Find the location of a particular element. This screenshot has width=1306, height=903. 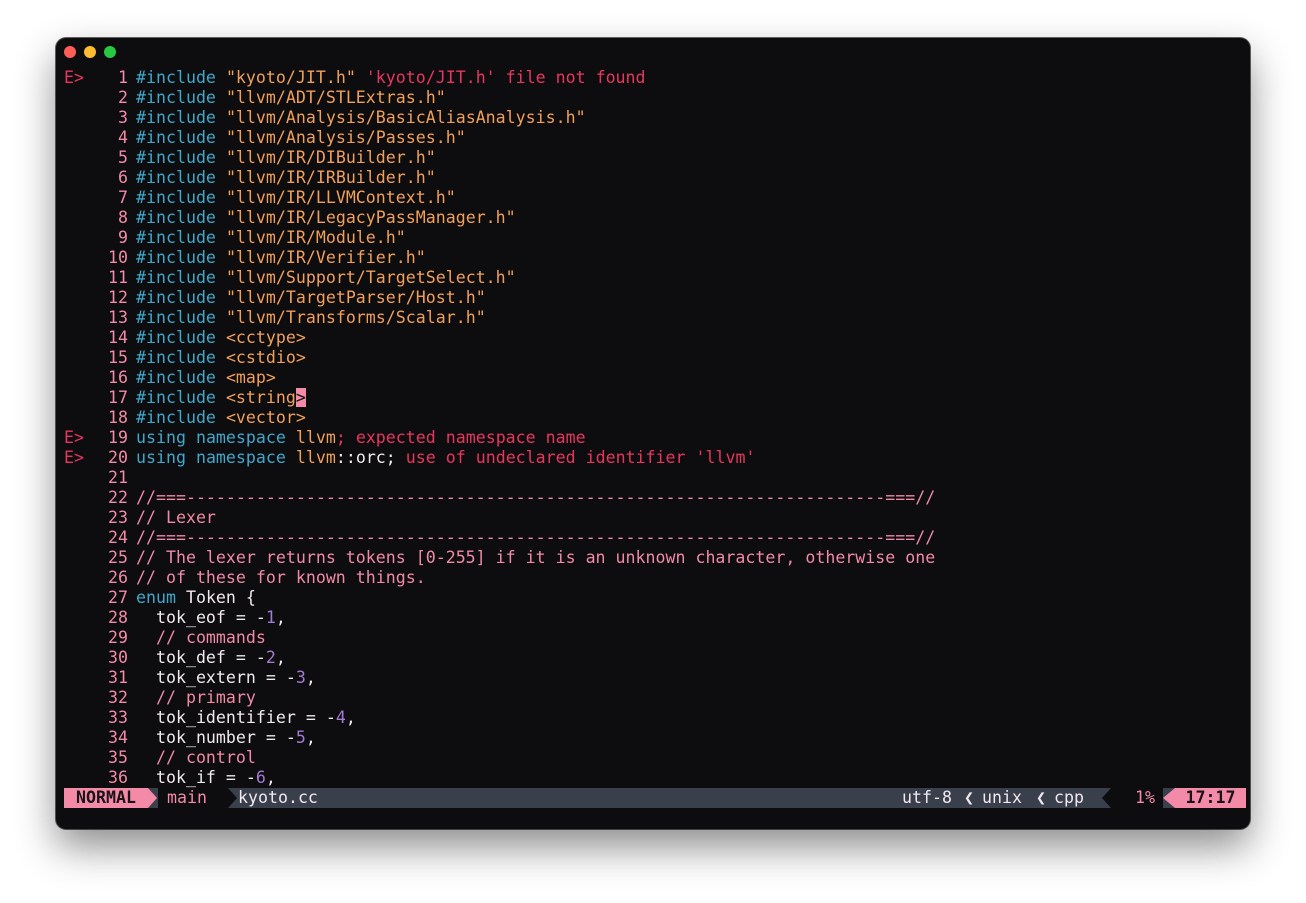

code-text: #include "llvm/ADT/STLExtras.h" is located at coordinates (291, 97).